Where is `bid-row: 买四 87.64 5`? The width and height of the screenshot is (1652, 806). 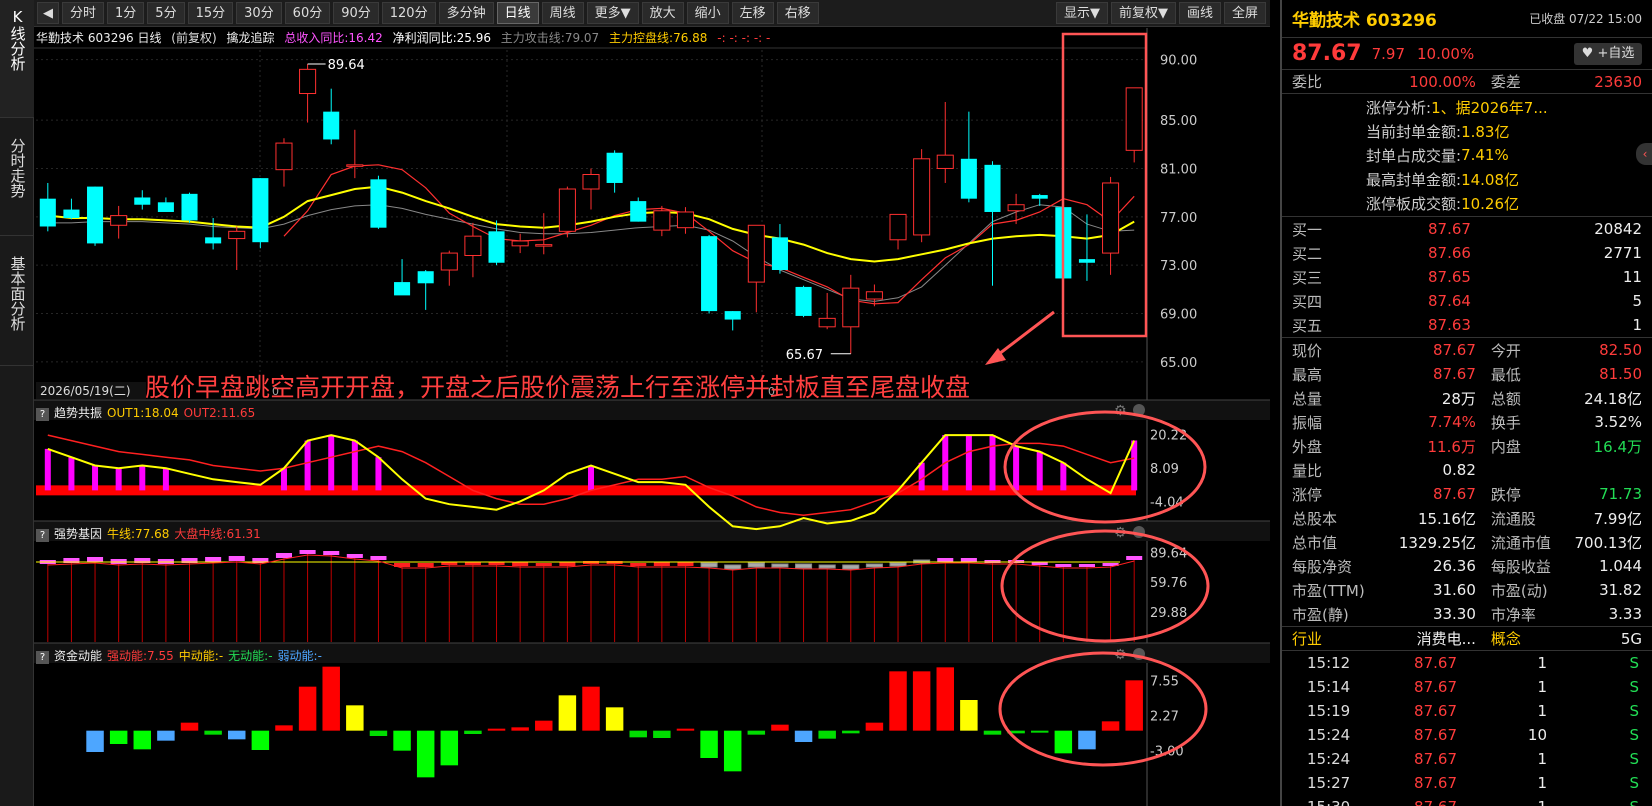 bid-row: 买四 87.64 5 is located at coordinates (1467, 301).